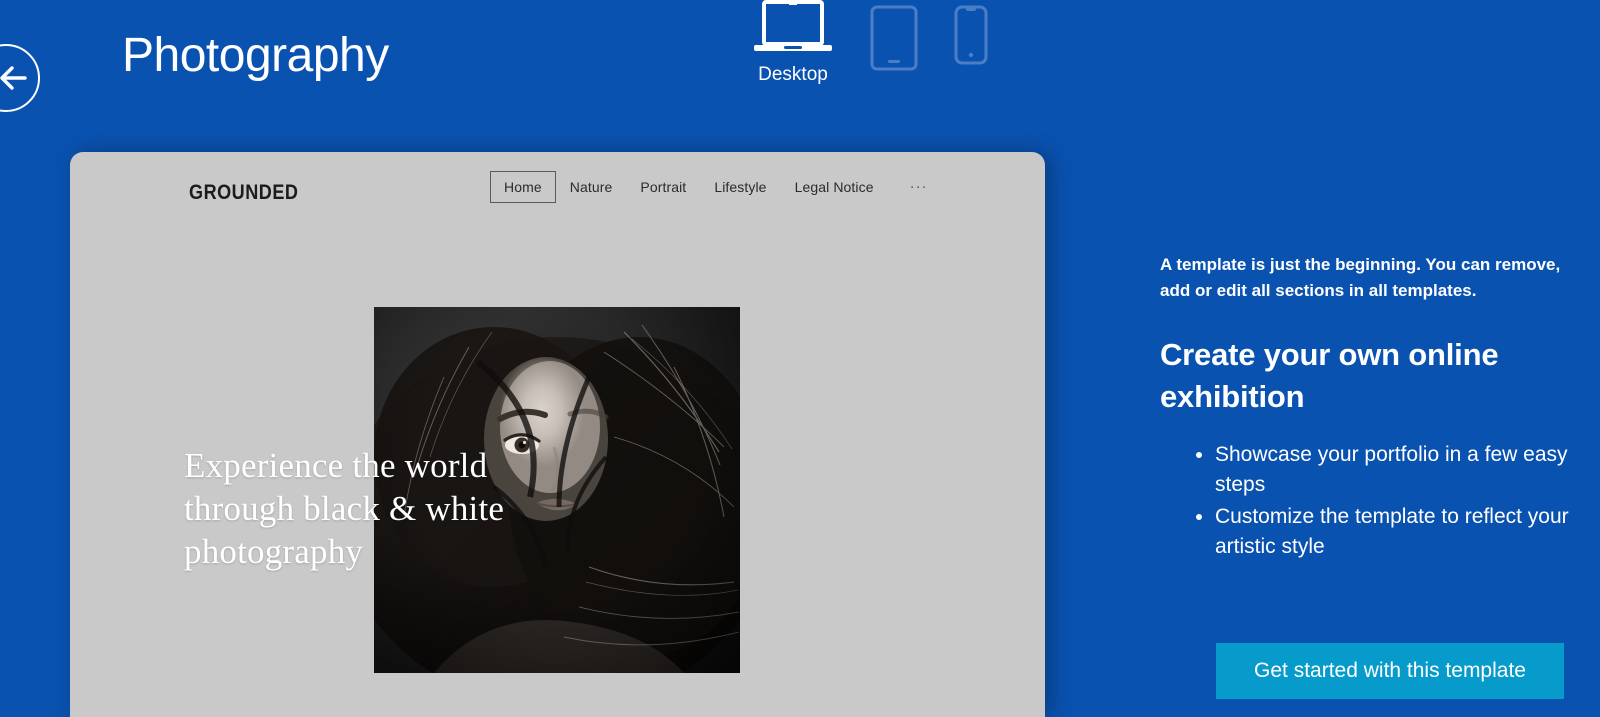 Image resolution: width=1600 pixels, height=717 pixels. I want to click on preview-site-logo: GROUNDED, so click(244, 192).